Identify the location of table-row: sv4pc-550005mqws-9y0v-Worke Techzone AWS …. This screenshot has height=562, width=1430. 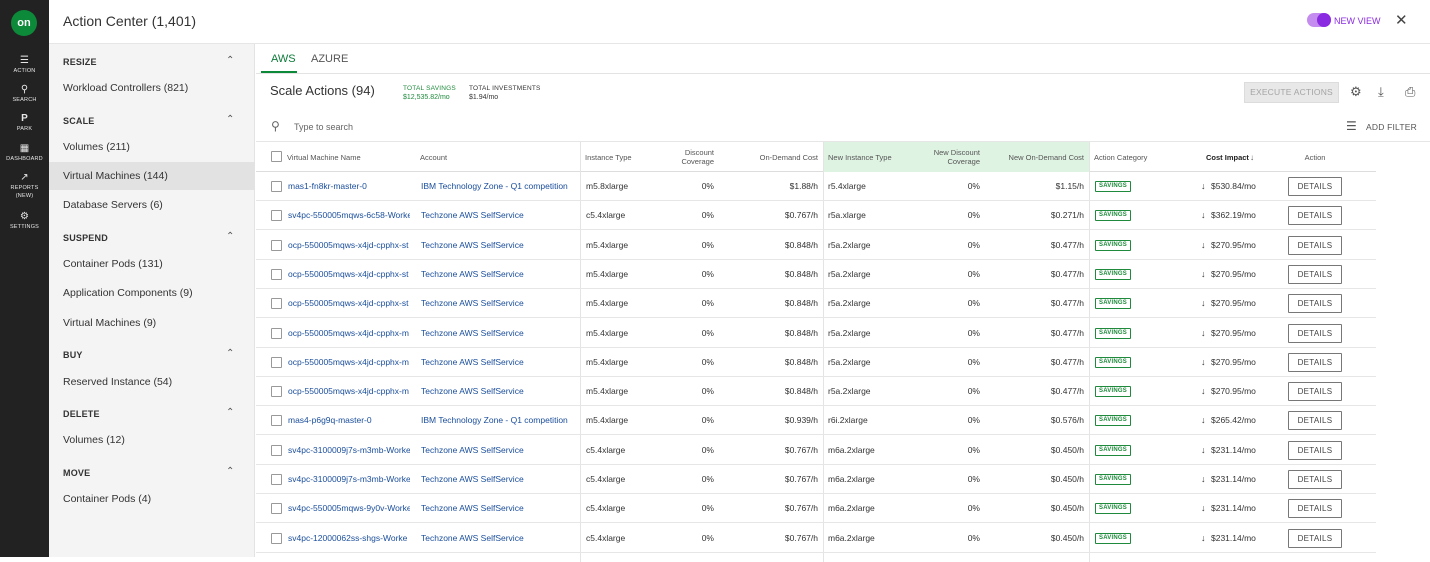
(816, 509).